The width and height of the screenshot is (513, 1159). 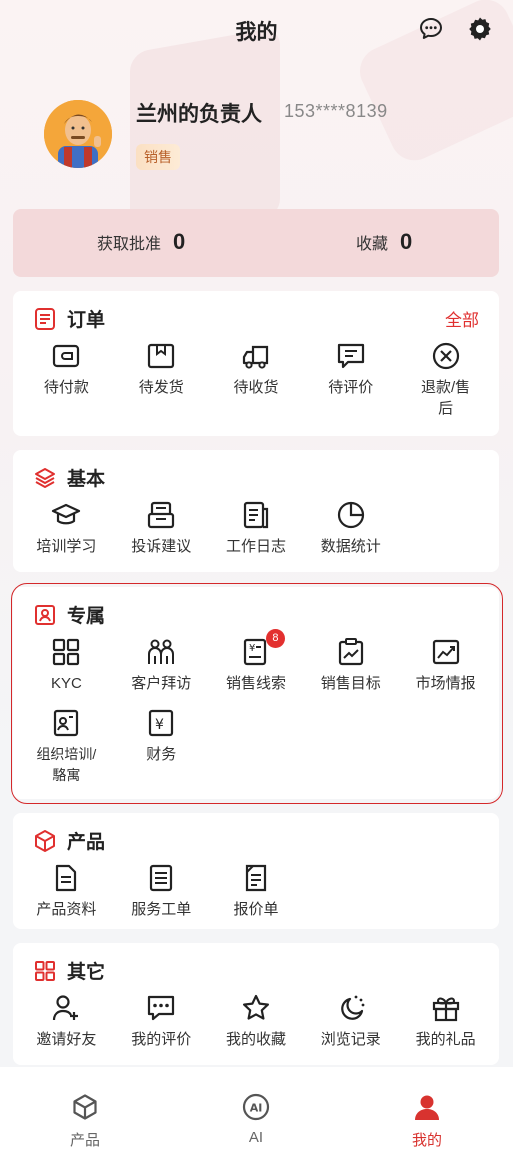 I want to click on work-log-item: 工作日志, so click(x=256, y=528).